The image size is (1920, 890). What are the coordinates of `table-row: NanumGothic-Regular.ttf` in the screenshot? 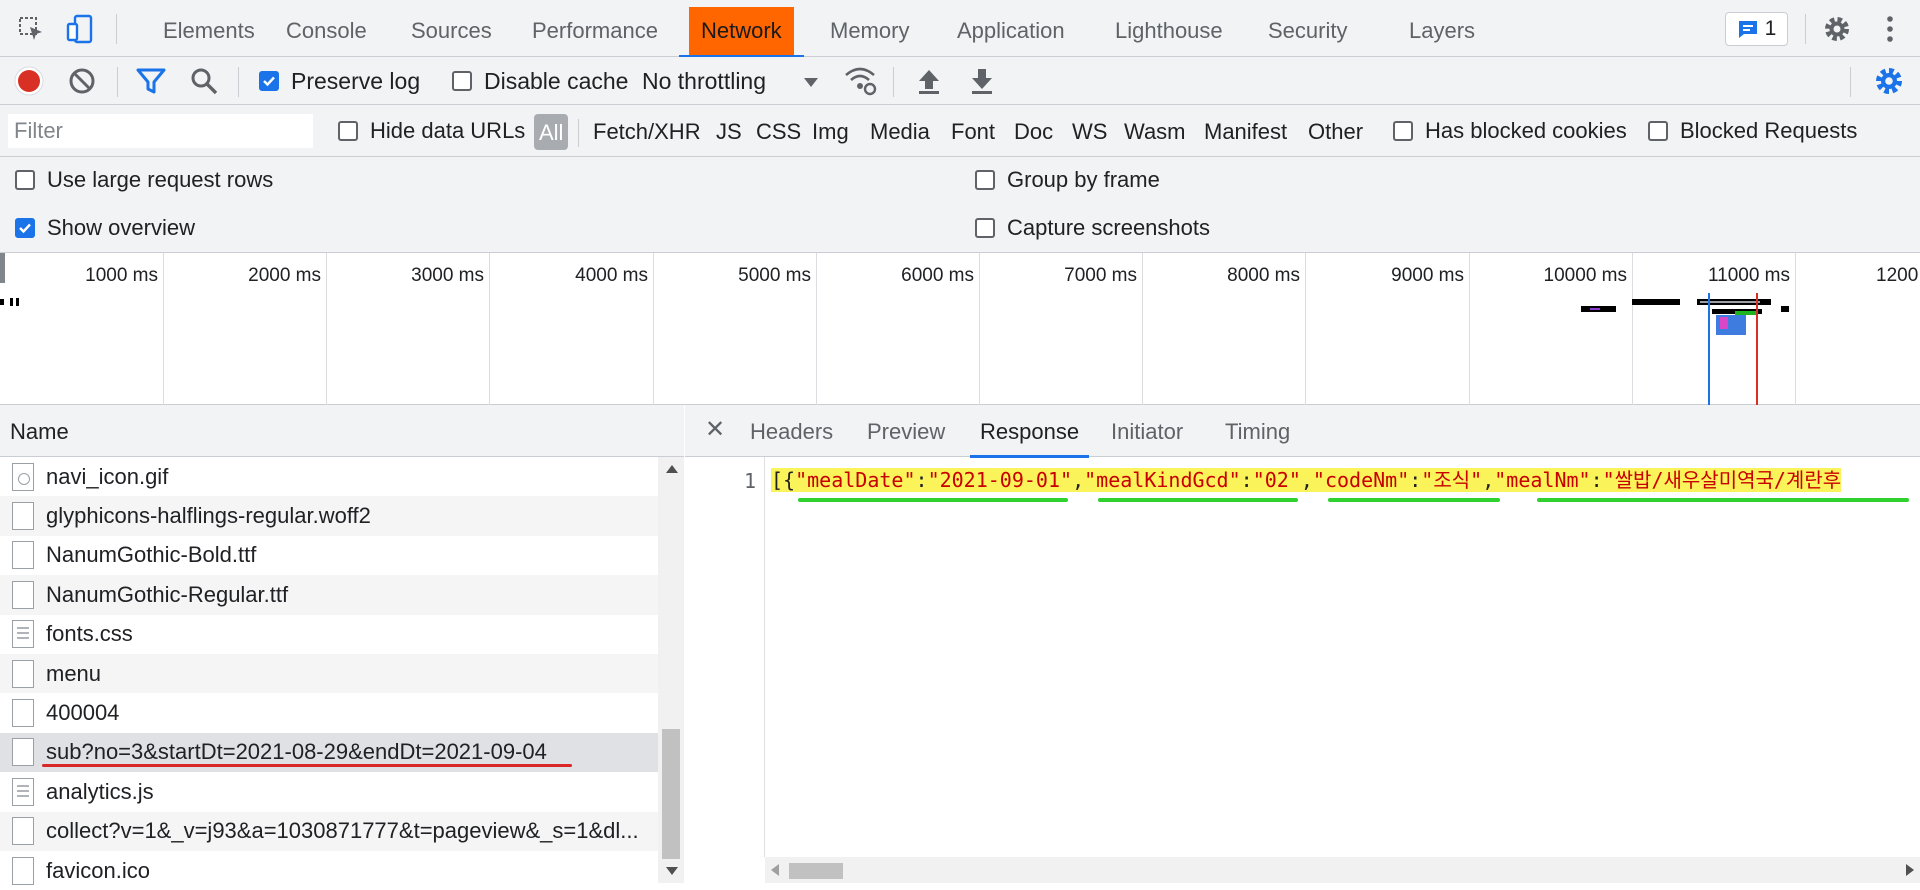 It's located at (329, 595).